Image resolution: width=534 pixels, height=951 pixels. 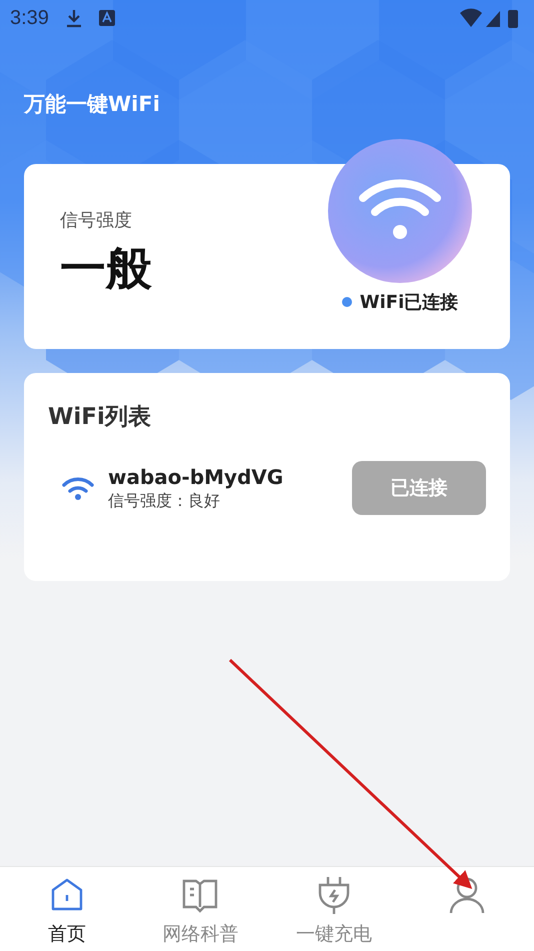 I want to click on network-name: wabao-bMydVG, so click(x=196, y=476).